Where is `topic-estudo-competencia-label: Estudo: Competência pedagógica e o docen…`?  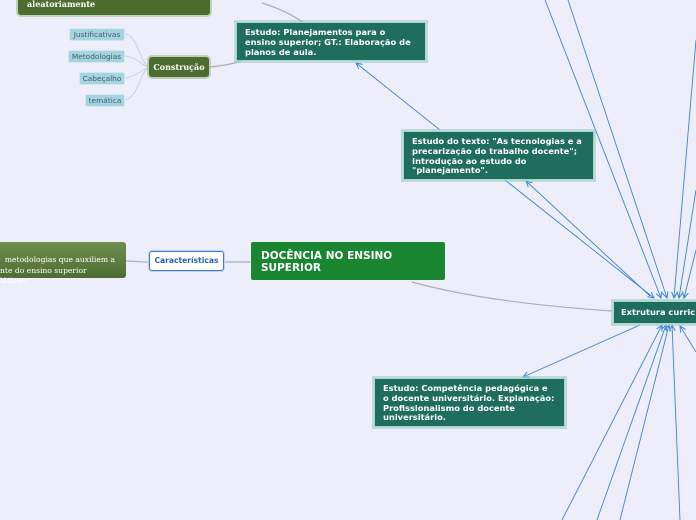 topic-estudo-competencia-label: Estudo: Competência pedagógica e o docen… is located at coordinates (469, 403).